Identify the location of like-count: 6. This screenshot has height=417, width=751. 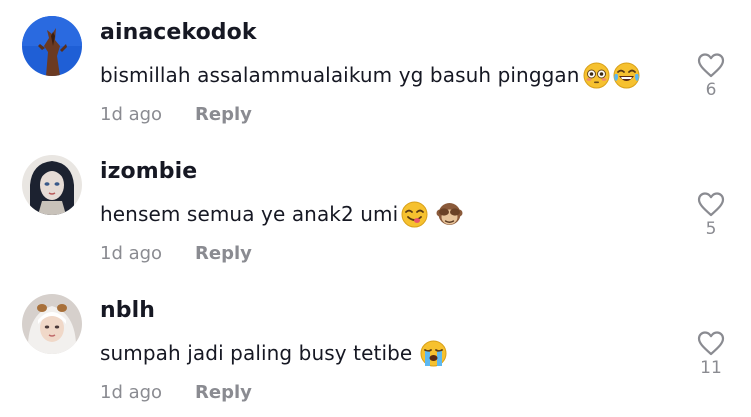
(711, 90).